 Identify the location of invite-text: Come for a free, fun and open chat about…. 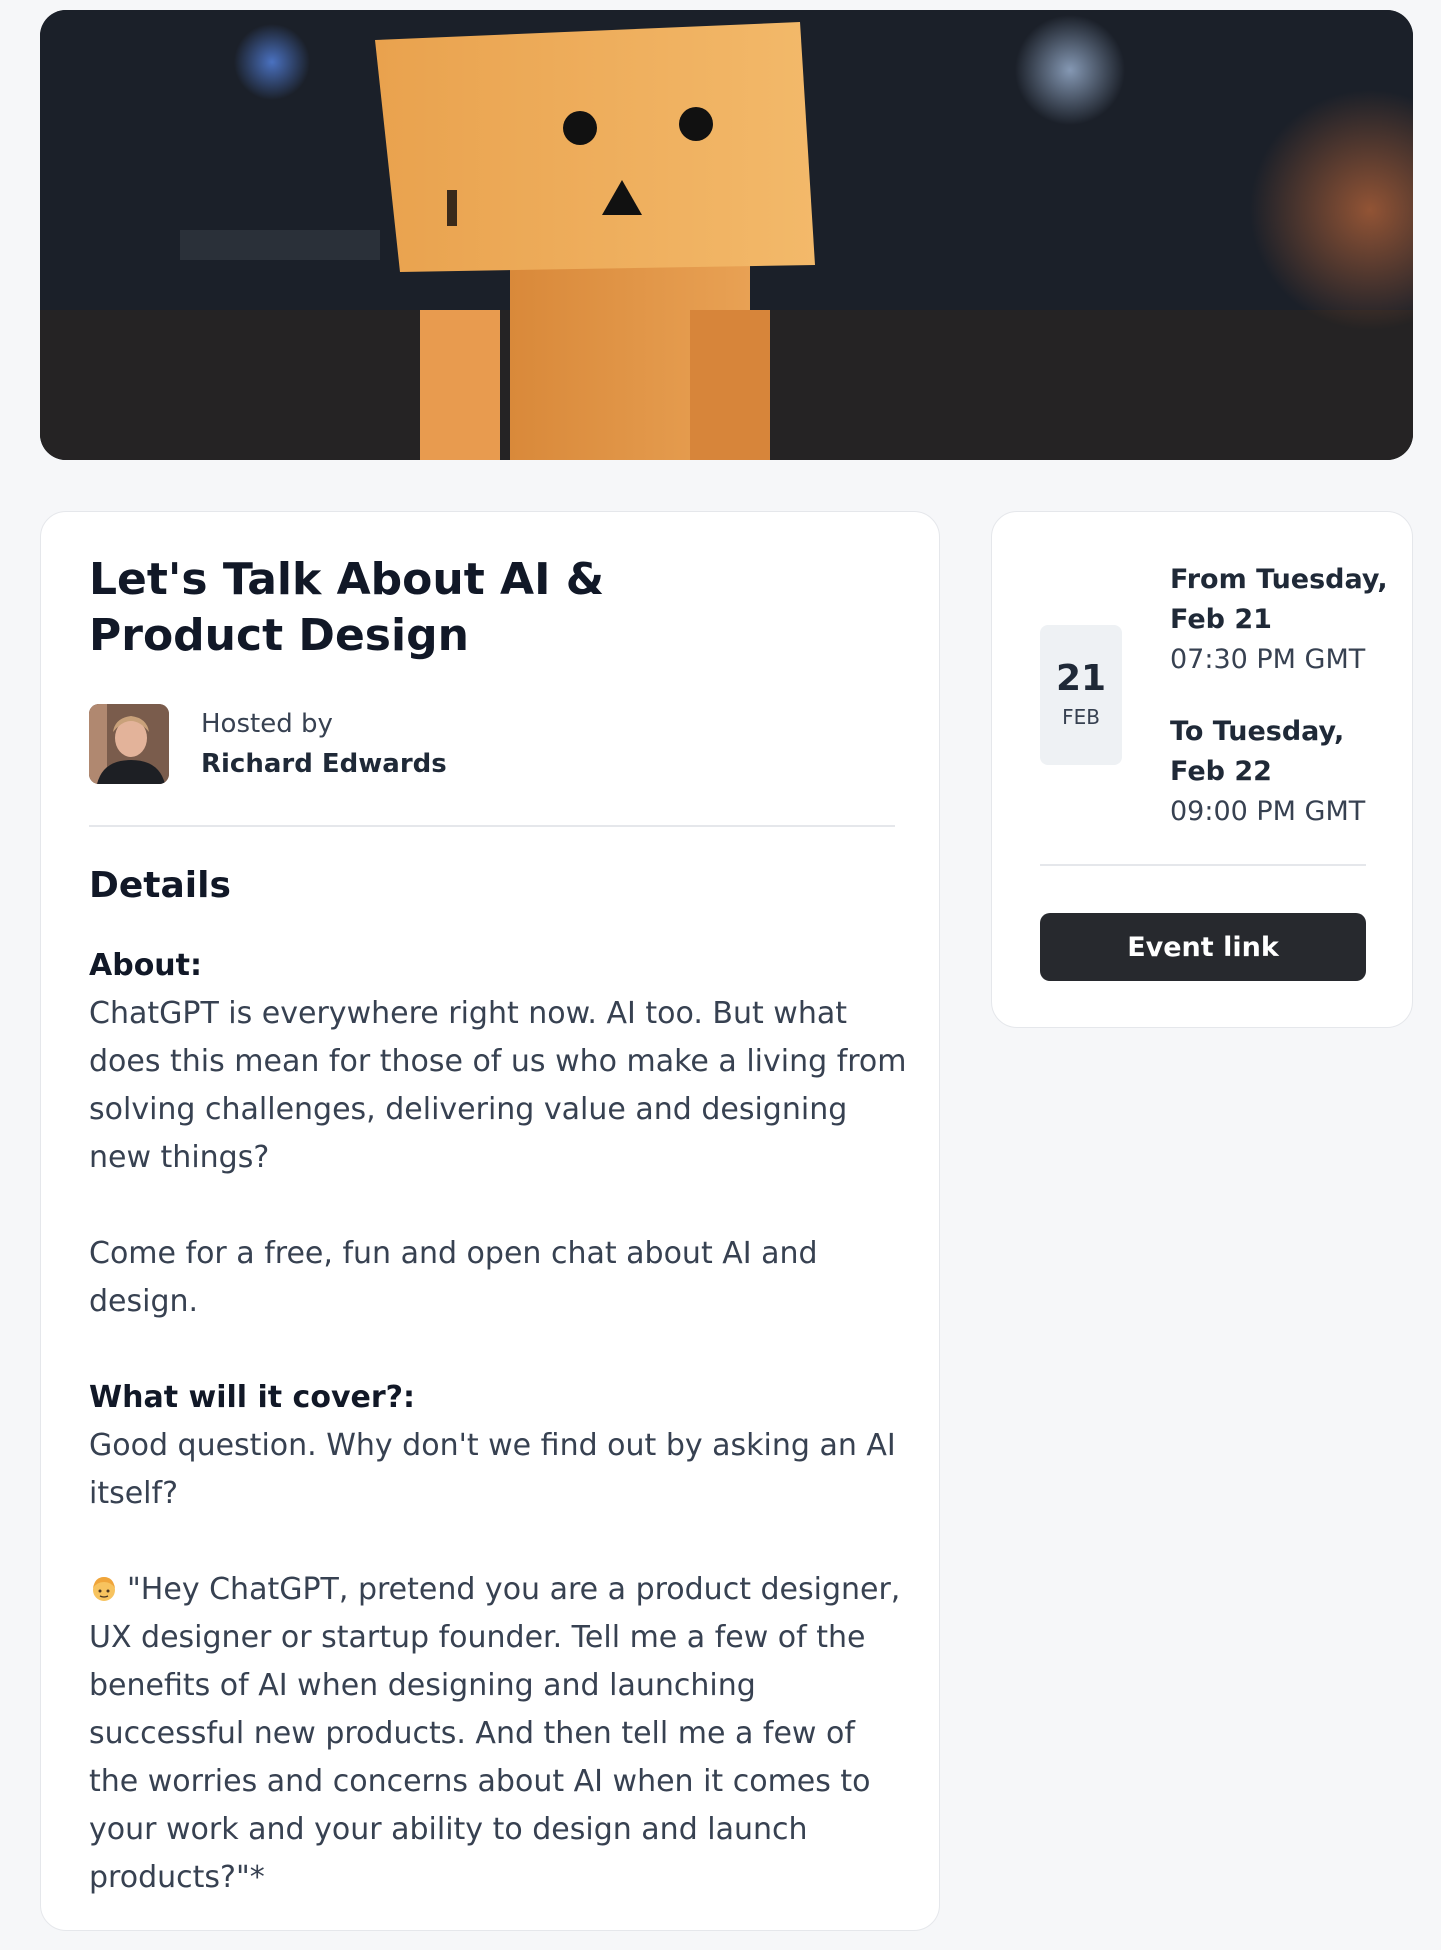
(453, 1277).